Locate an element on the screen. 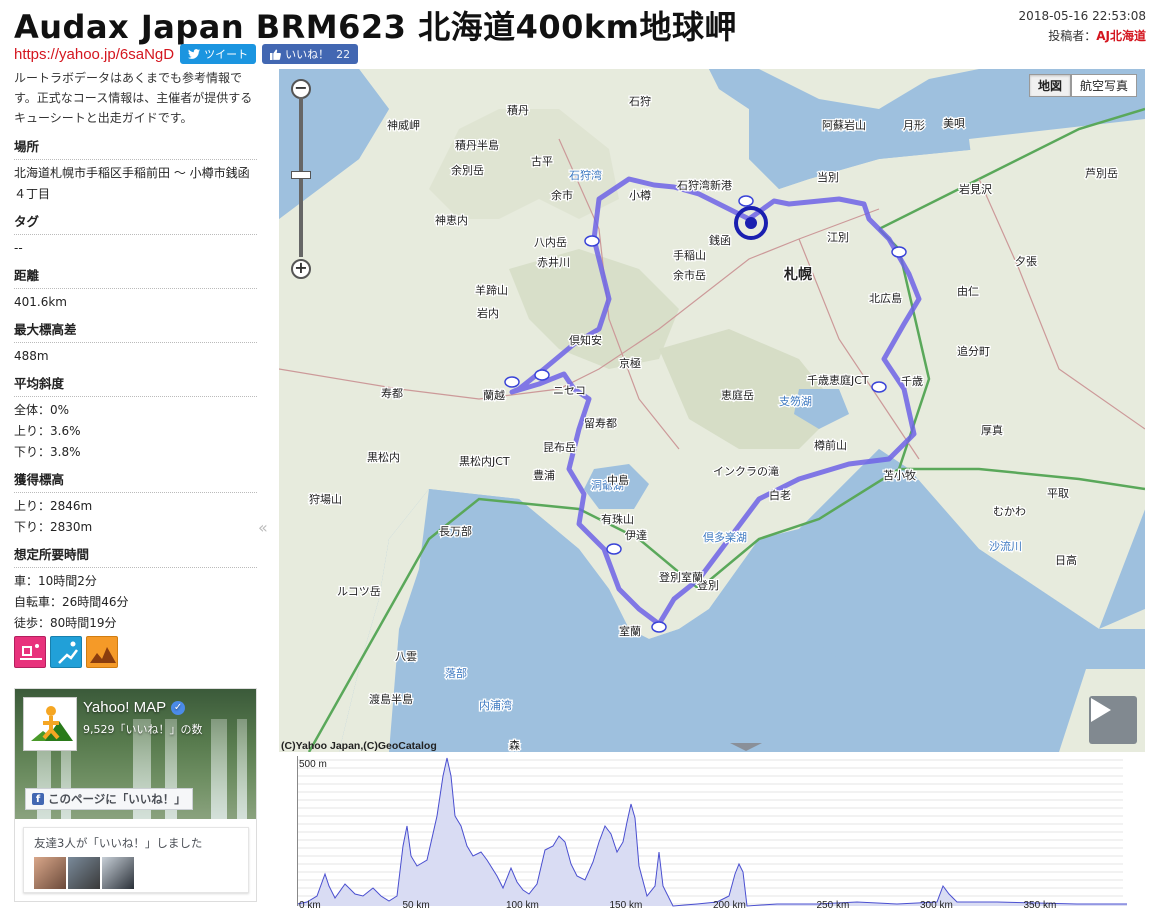 The height and width of the screenshot is (923, 1160). tag-heading: タグ is located at coordinates (135, 223).